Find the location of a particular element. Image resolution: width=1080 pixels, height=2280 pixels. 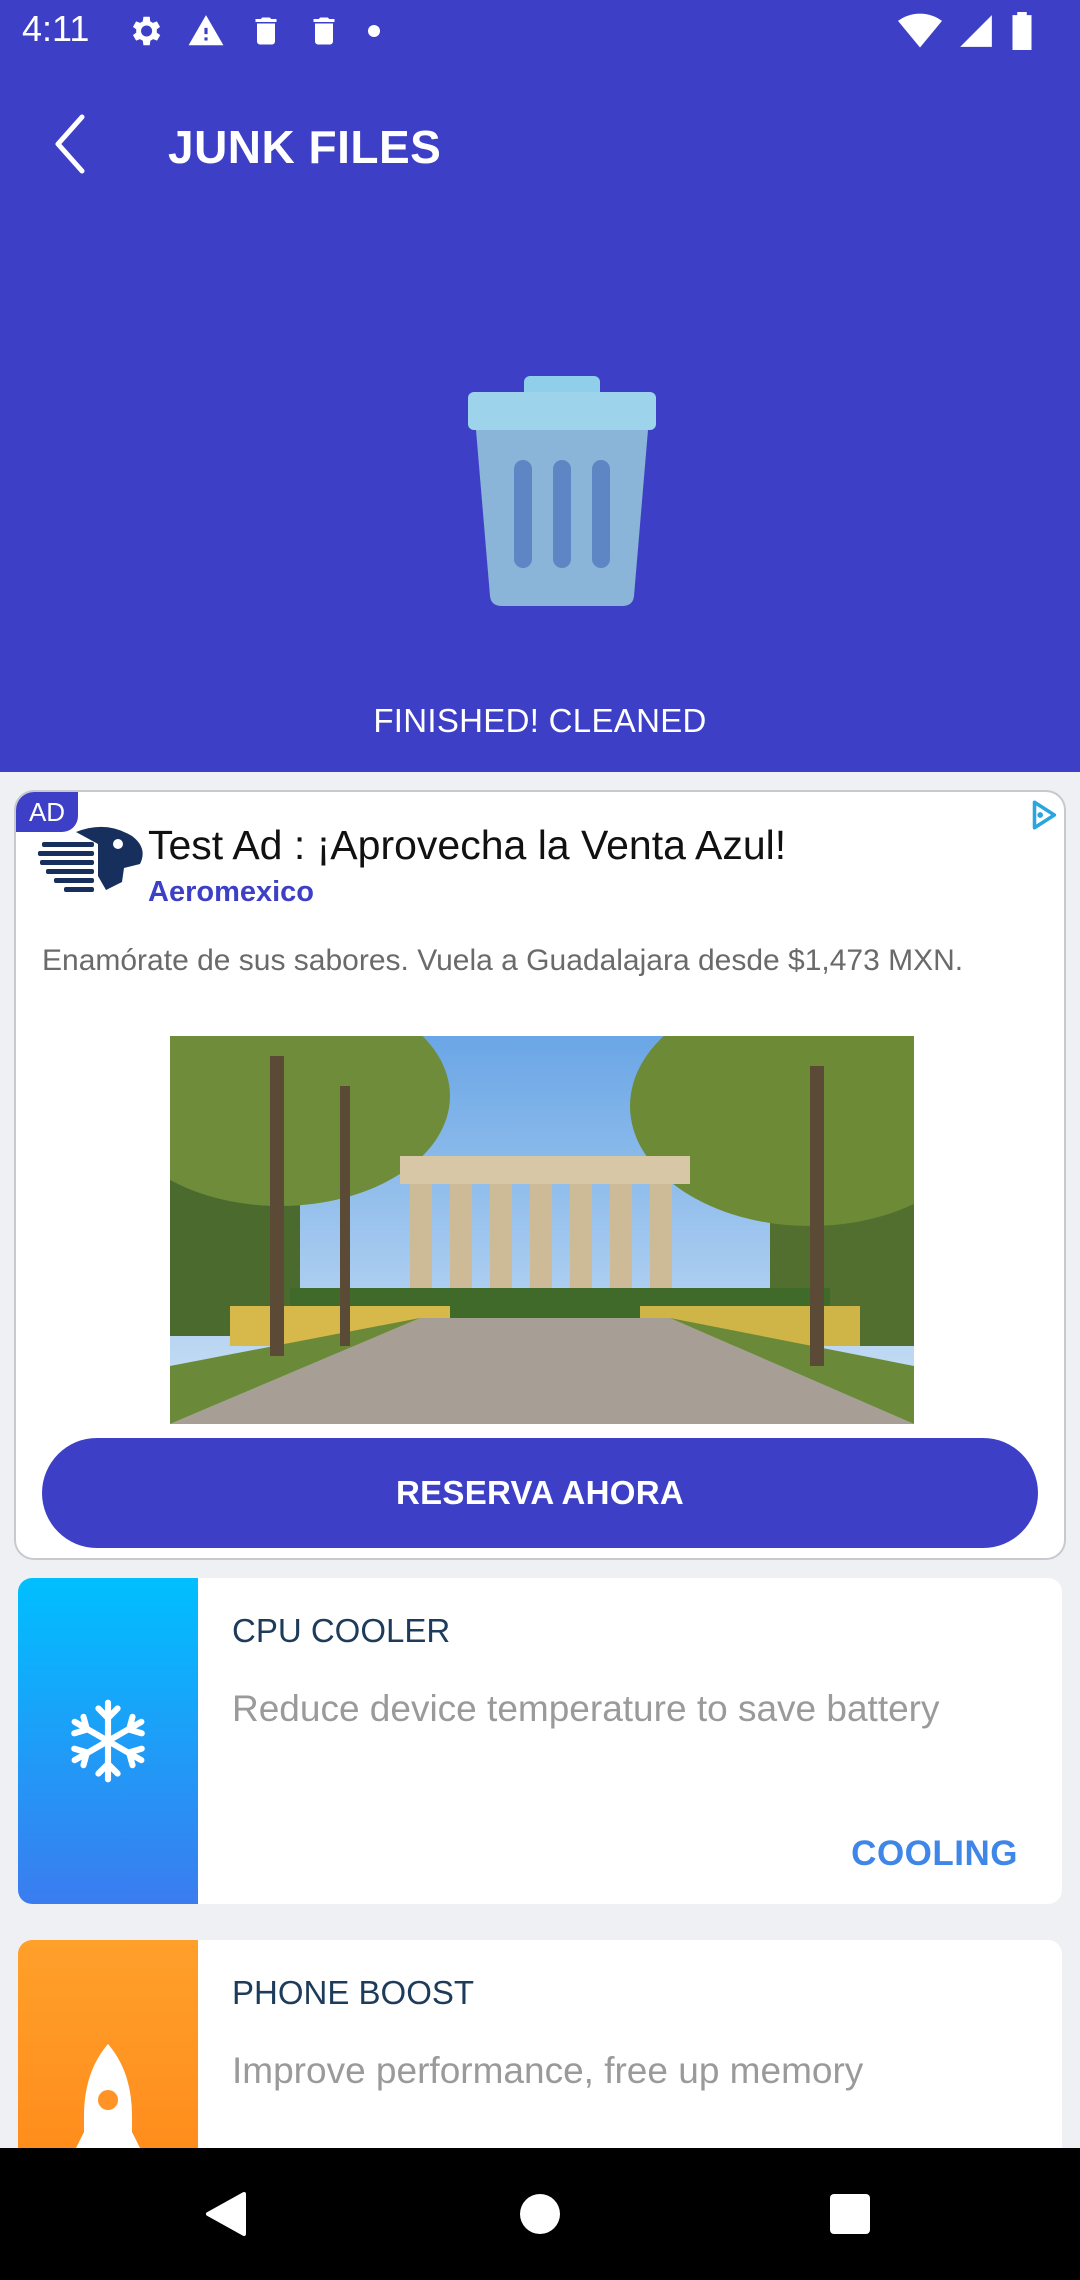

wifi-icon is located at coordinates (920, 30).